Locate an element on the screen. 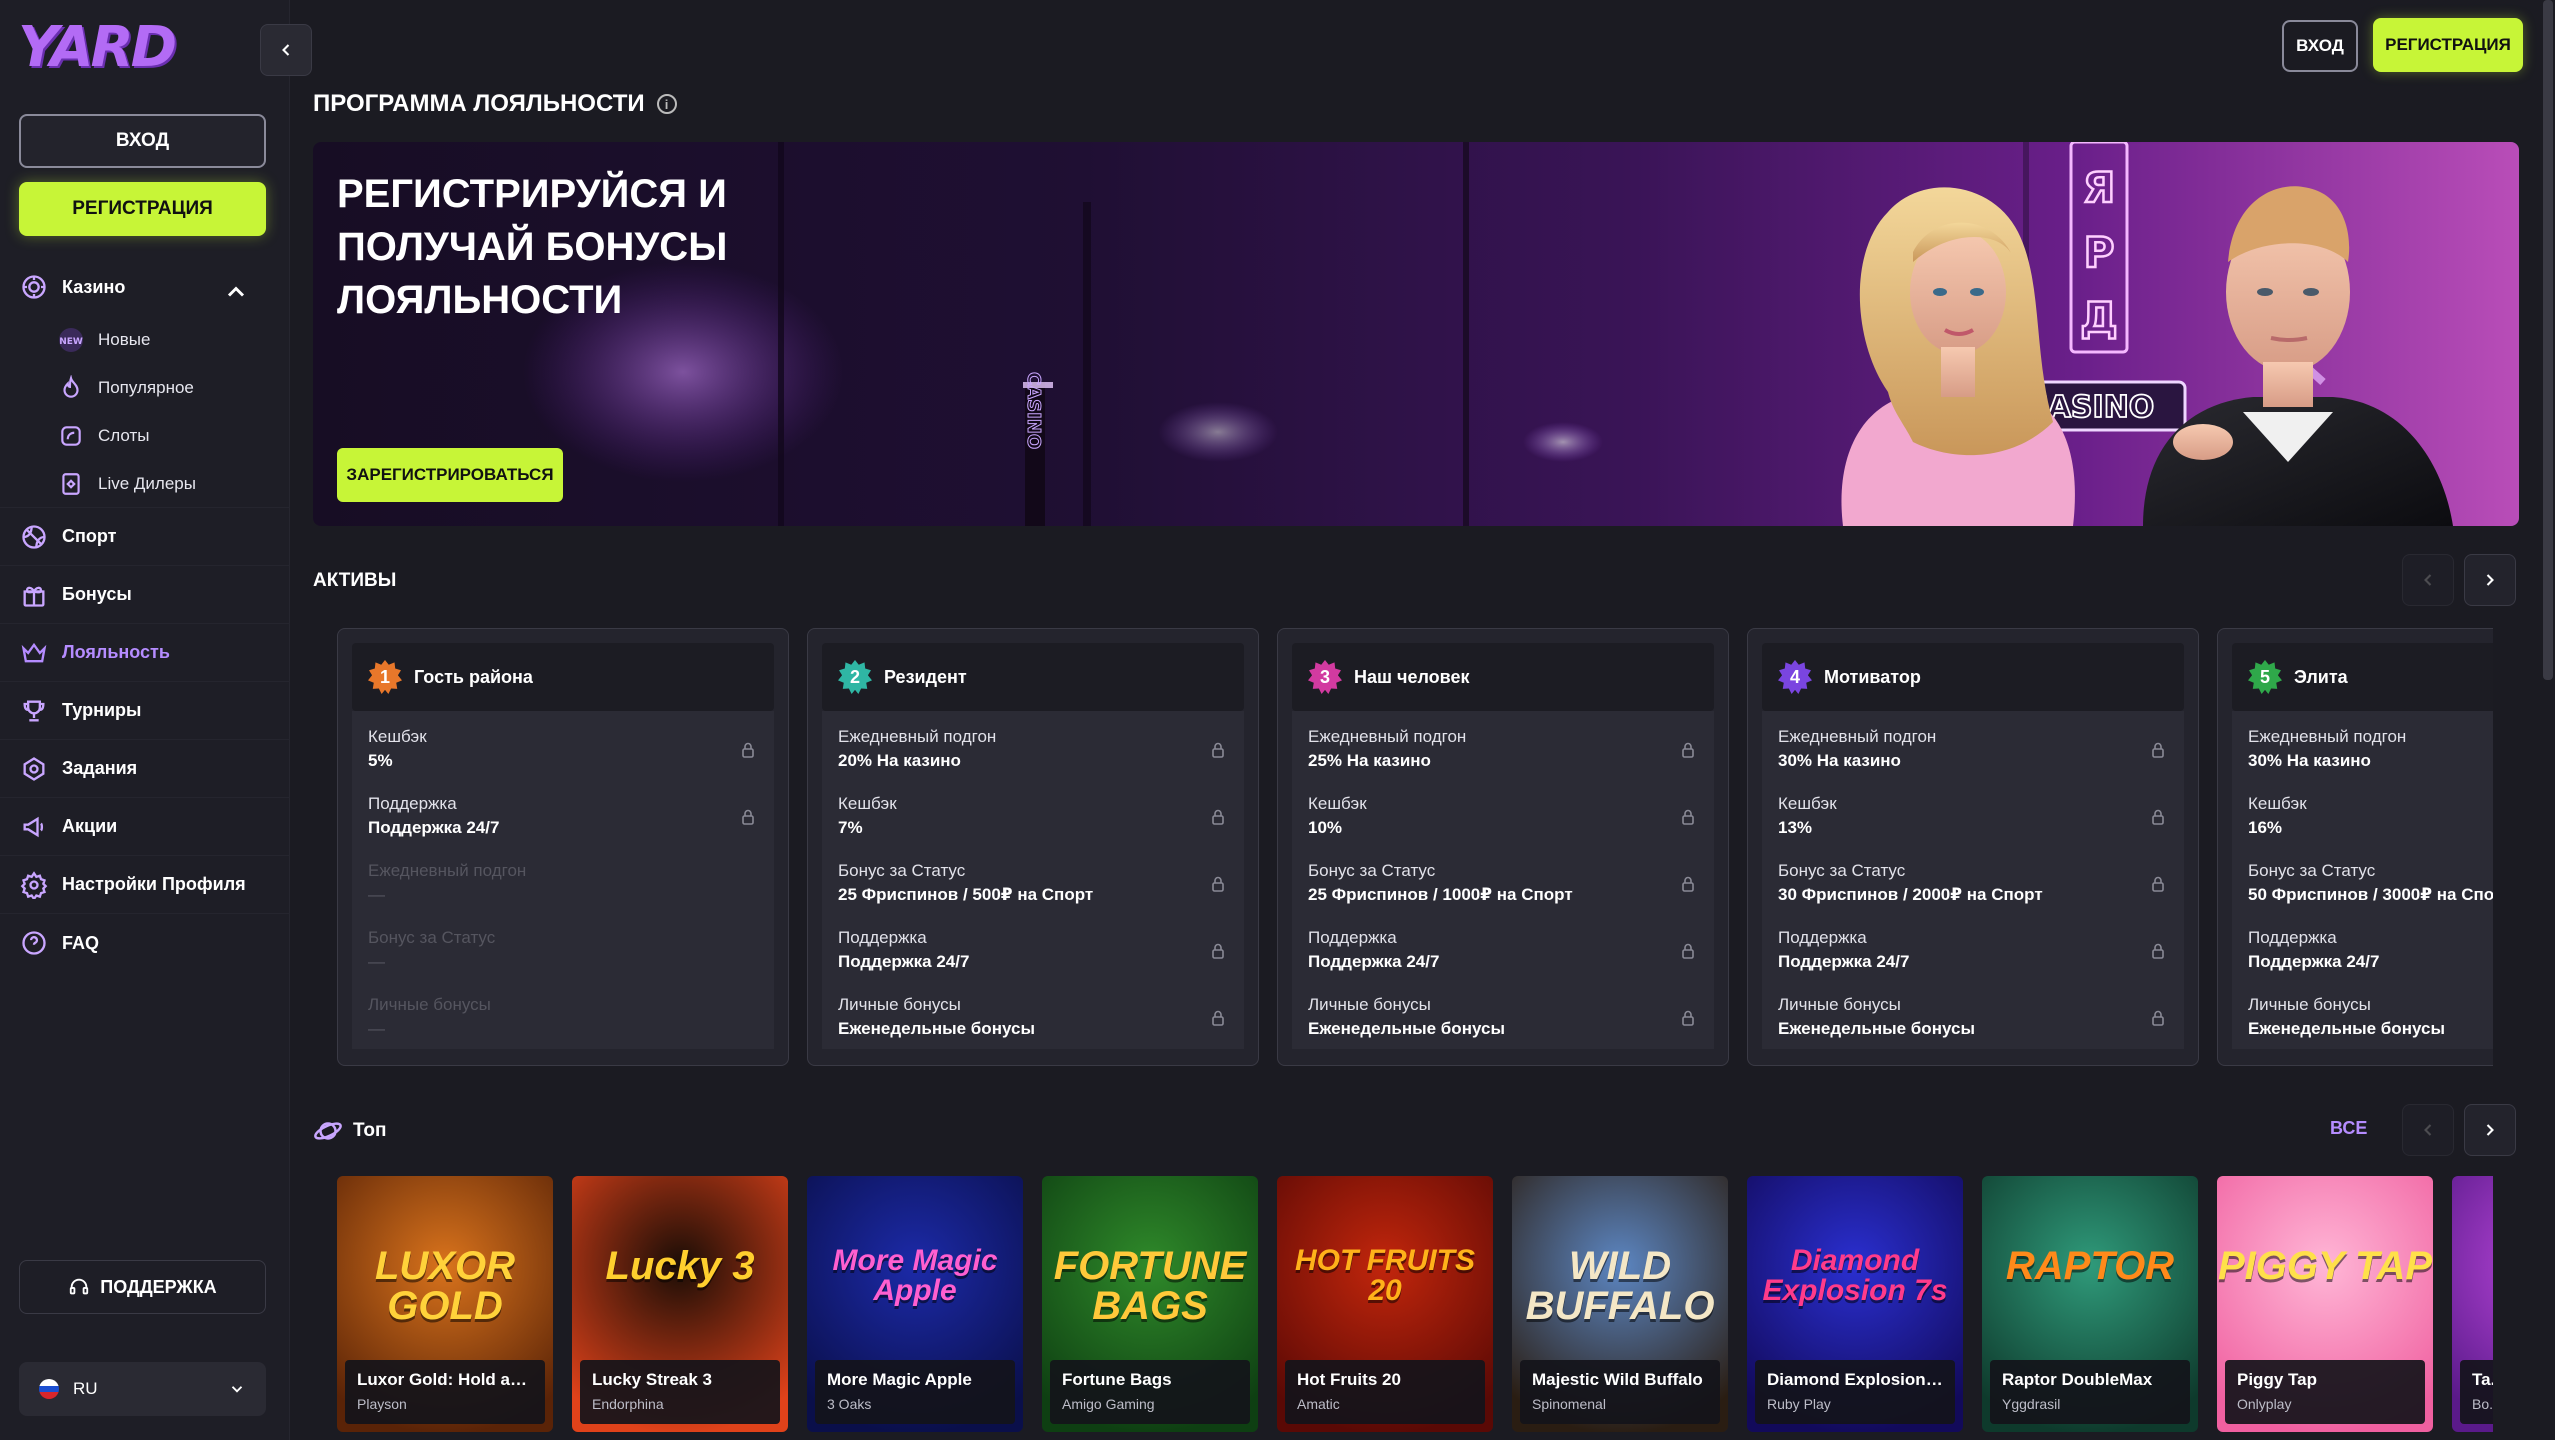 This screenshot has width=2555, height=1440. top-all-link: ВСЕ is located at coordinates (2348, 1128).